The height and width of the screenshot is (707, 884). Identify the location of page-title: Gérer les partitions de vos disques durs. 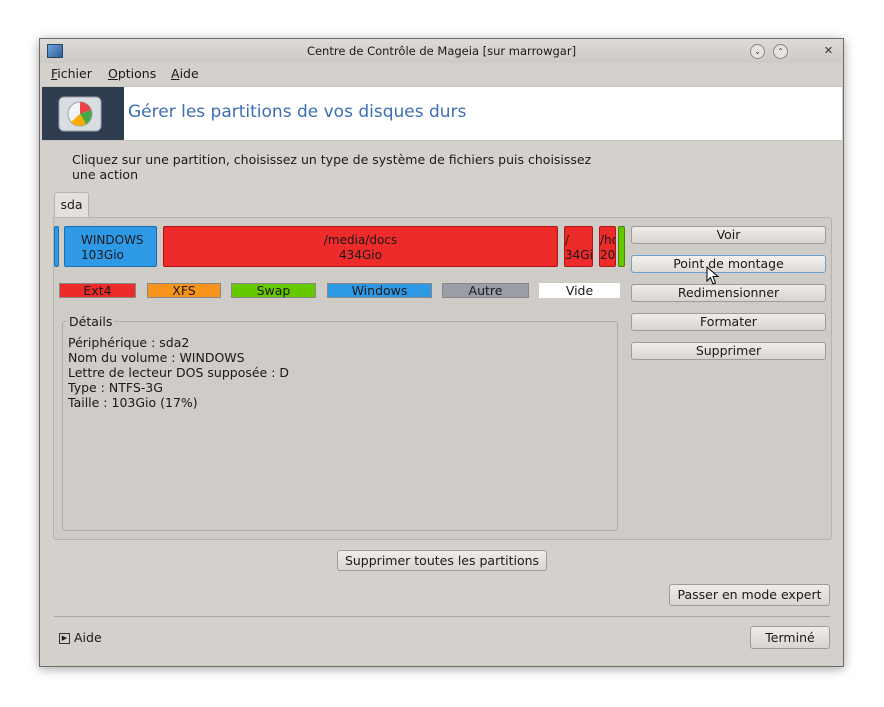
(297, 112).